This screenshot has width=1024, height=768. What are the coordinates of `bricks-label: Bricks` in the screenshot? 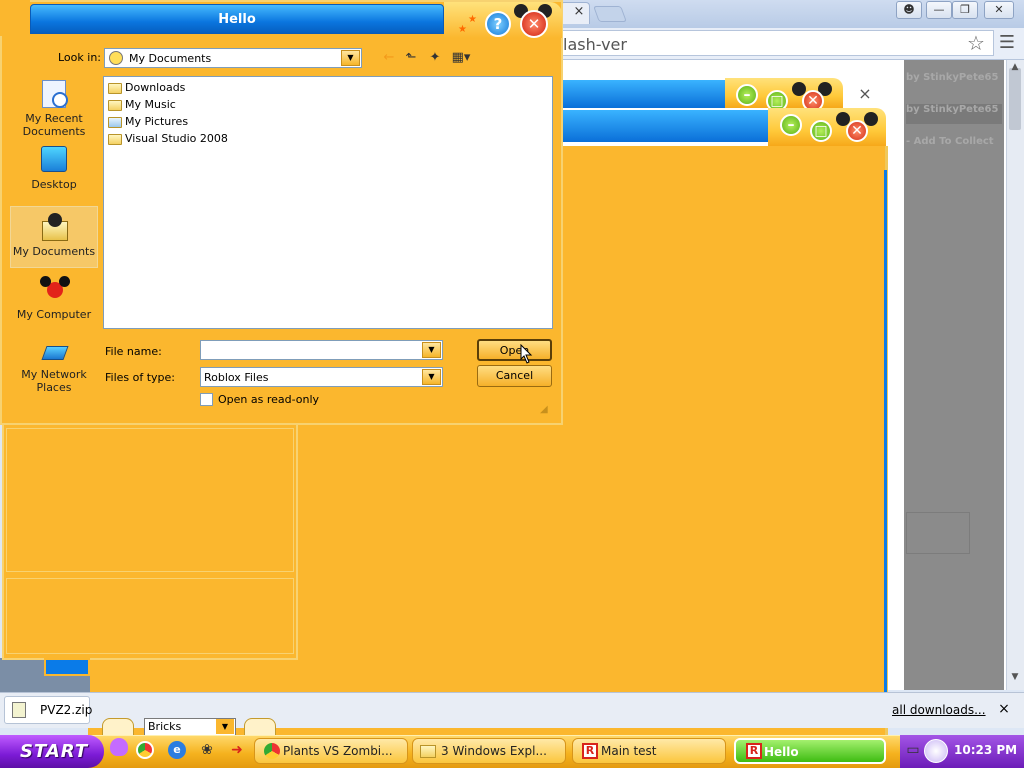 It's located at (165, 726).